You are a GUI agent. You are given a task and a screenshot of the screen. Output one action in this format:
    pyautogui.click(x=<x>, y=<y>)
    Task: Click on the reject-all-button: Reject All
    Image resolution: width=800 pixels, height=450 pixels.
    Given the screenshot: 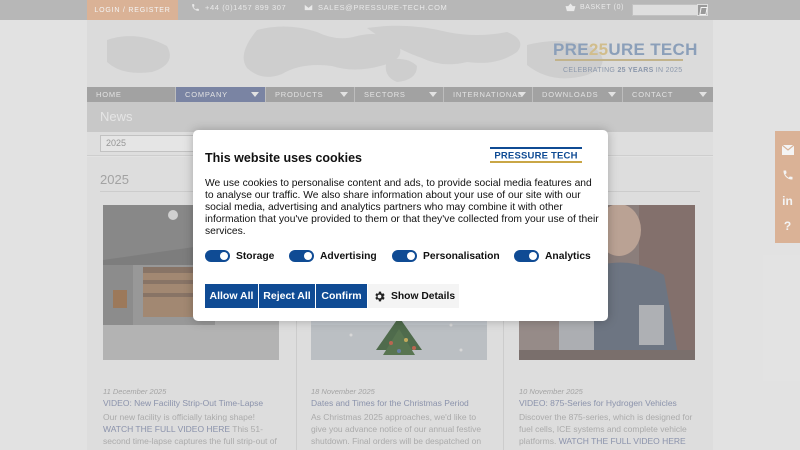 What is the action you would take?
    pyautogui.click(x=287, y=296)
    